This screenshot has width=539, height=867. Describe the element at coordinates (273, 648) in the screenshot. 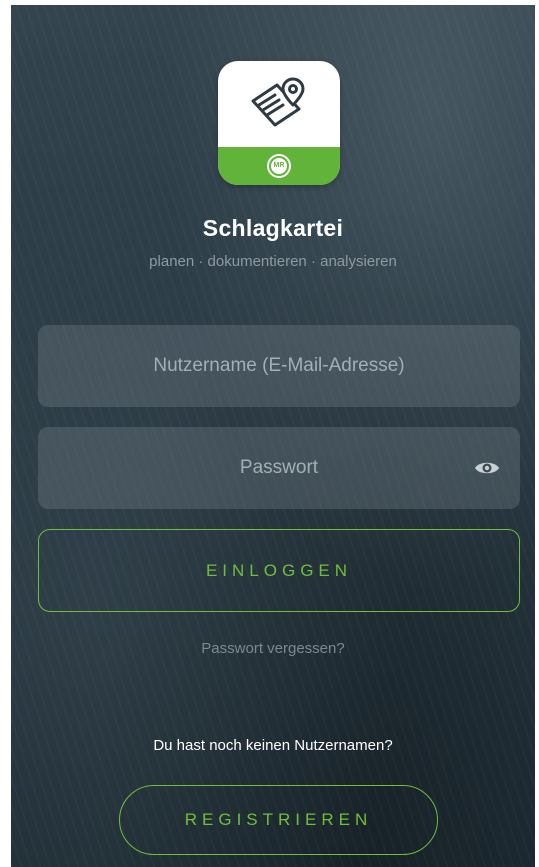

I see `forgot-password-link: Passwort vergessen?` at that location.